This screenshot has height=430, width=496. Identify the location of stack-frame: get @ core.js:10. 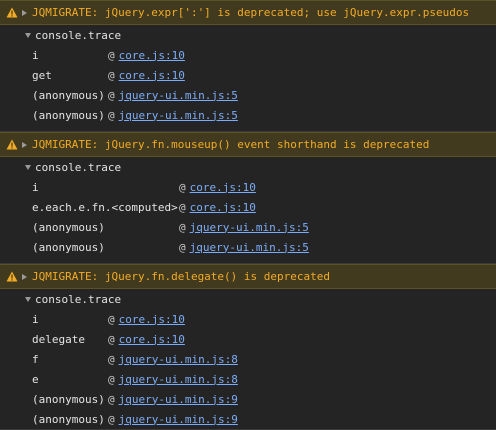
(248, 75).